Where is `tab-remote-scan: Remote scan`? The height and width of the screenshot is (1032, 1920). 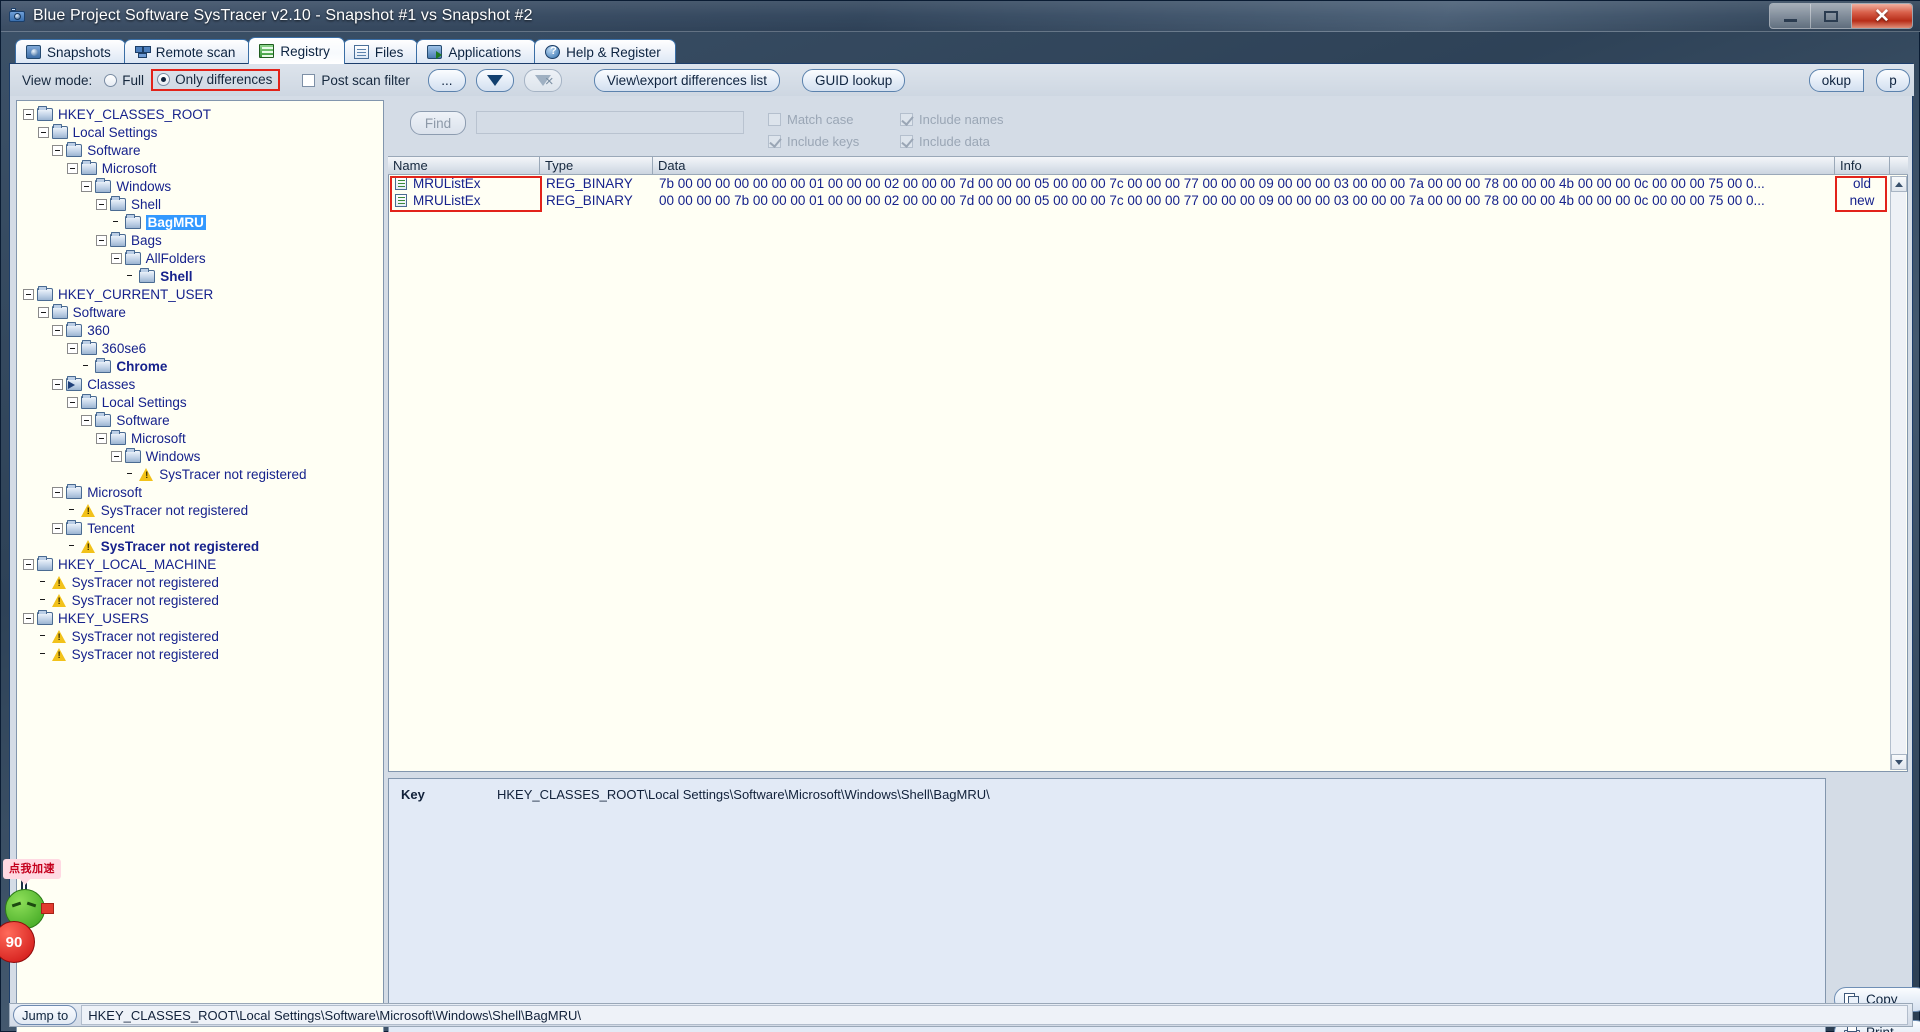 tab-remote-scan: Remote scan is located at coordinates (187, 51).